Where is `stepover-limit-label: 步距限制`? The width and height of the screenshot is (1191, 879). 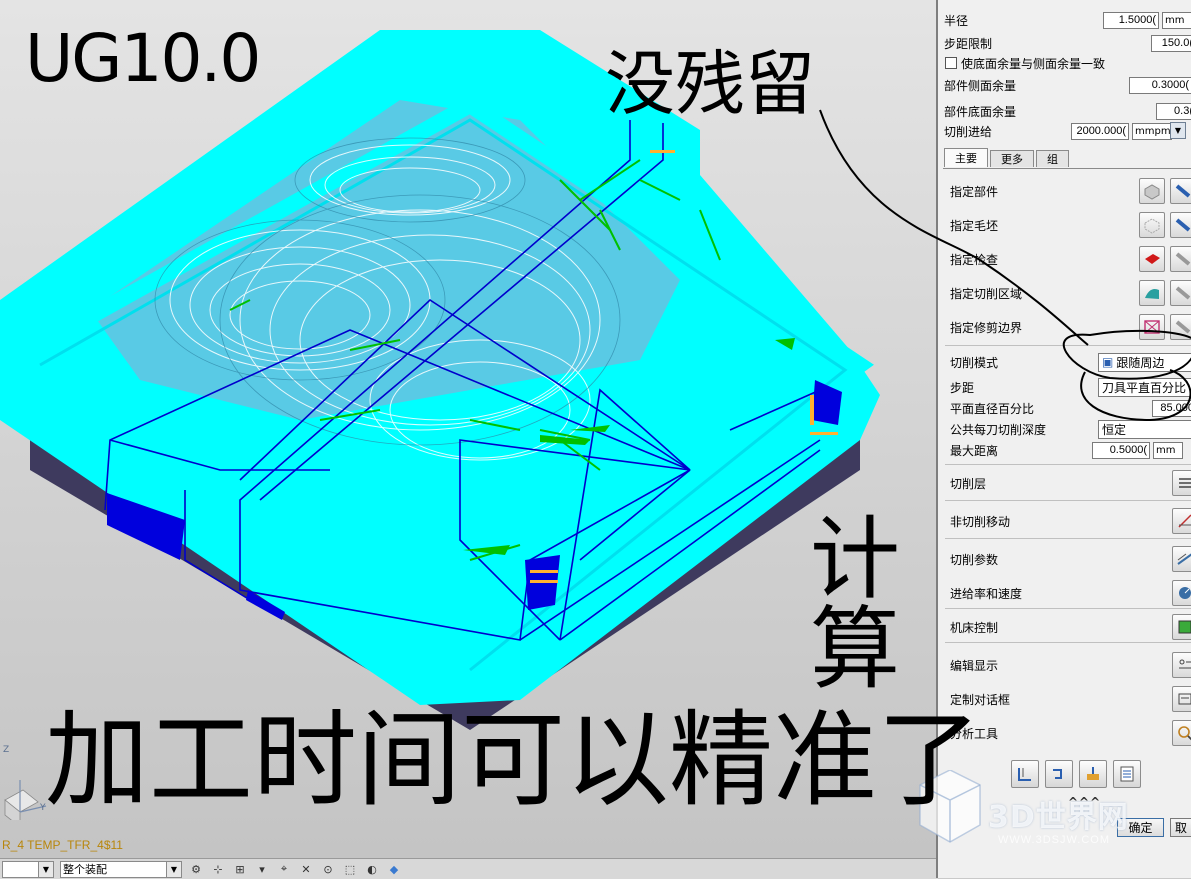 stepover-limit-label: 步距限制 is located at coordinates (968, 43).